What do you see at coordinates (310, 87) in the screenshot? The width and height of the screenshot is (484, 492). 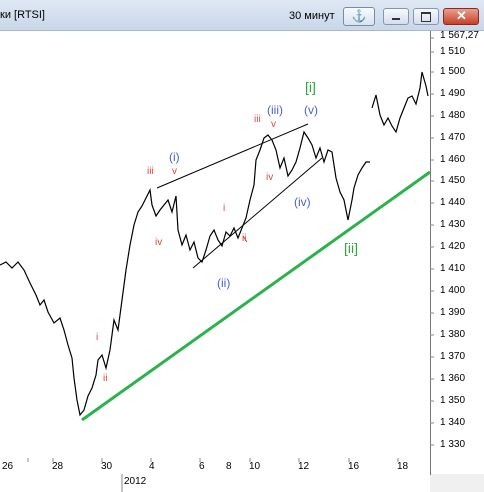 I see `wave-label-big-i: [i]` at bounding box center [310, 87].